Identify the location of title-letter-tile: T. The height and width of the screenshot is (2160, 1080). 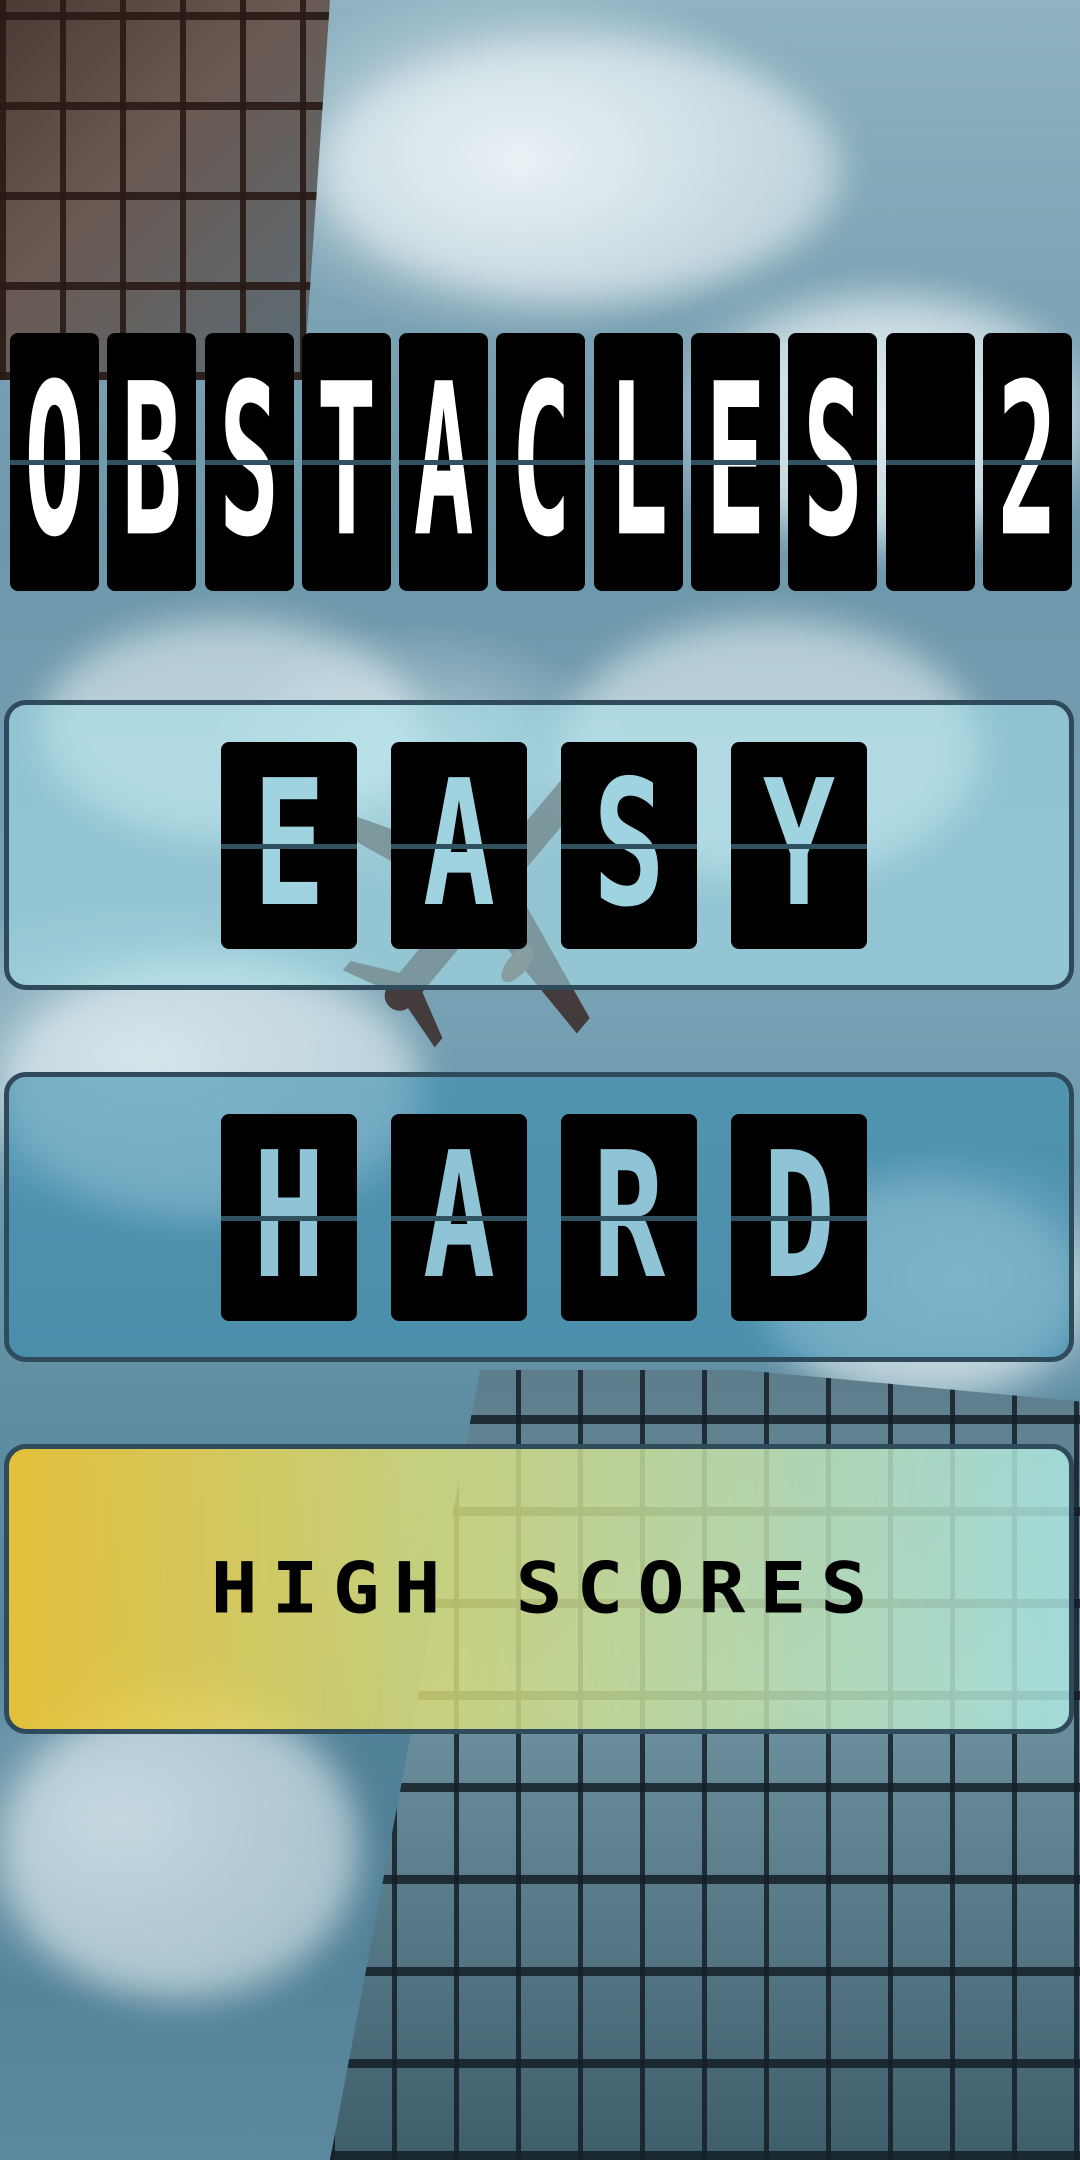
(346, 462).